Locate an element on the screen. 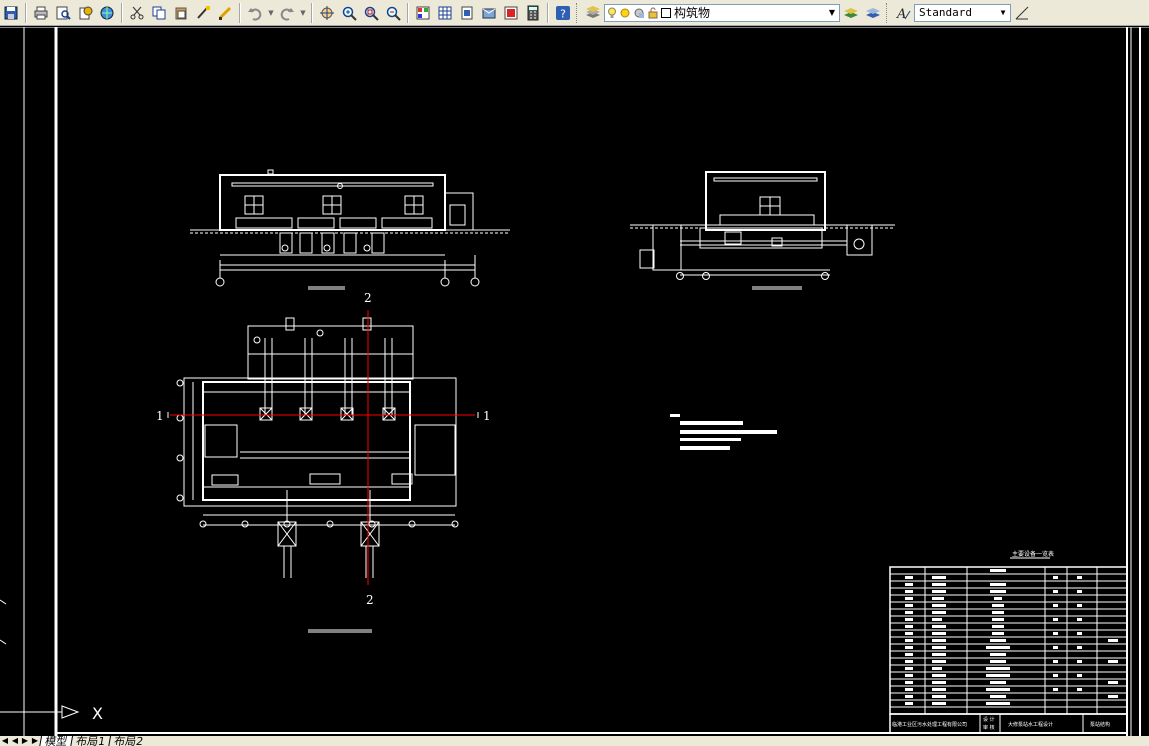 The image size is (1149, 746). properties-button is located at coordinates (423, 13).